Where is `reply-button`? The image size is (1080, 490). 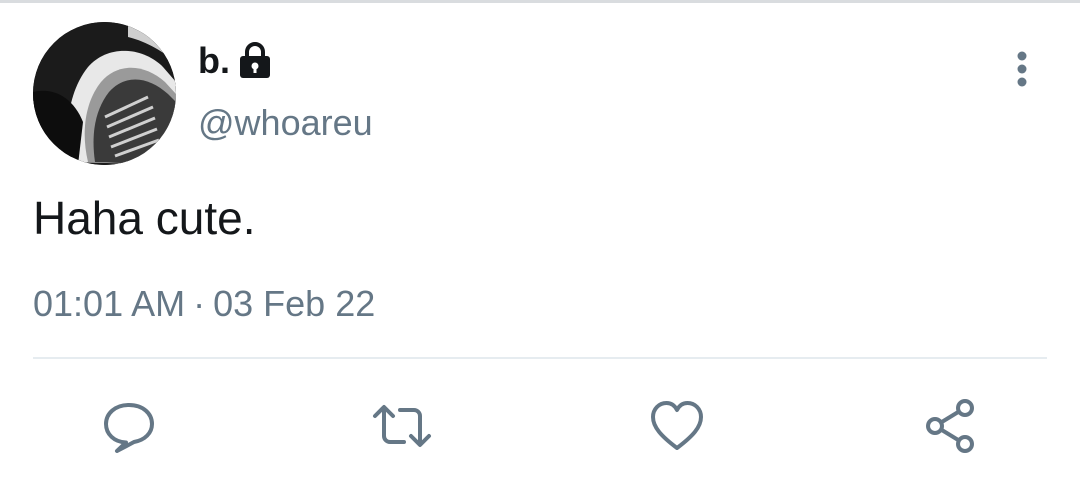 reply-button is located at coordinates (129, 426).